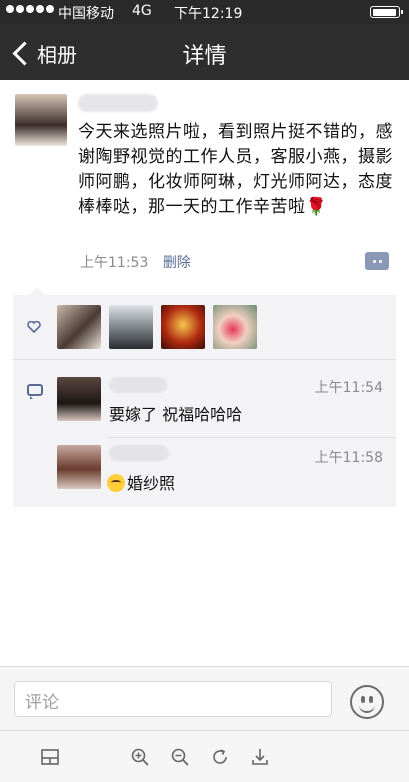 The width and height of the screenshot is (409, 782). I want to click on signal-dots-icon, so click(30, 9).